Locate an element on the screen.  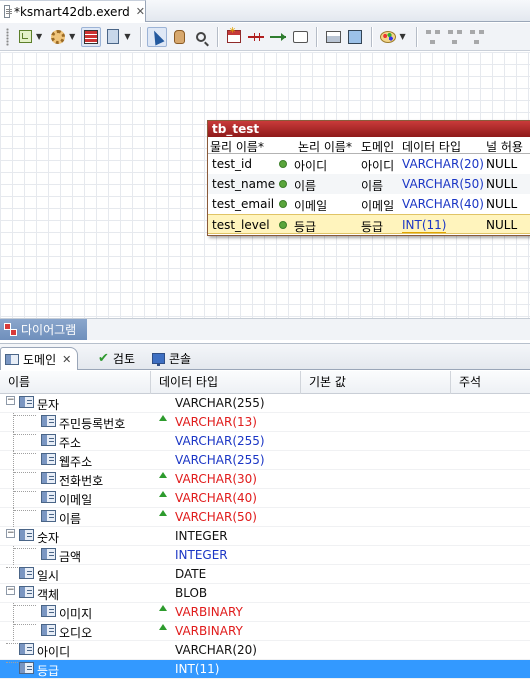
pan-tool-button is located at coordinates (179, 37).